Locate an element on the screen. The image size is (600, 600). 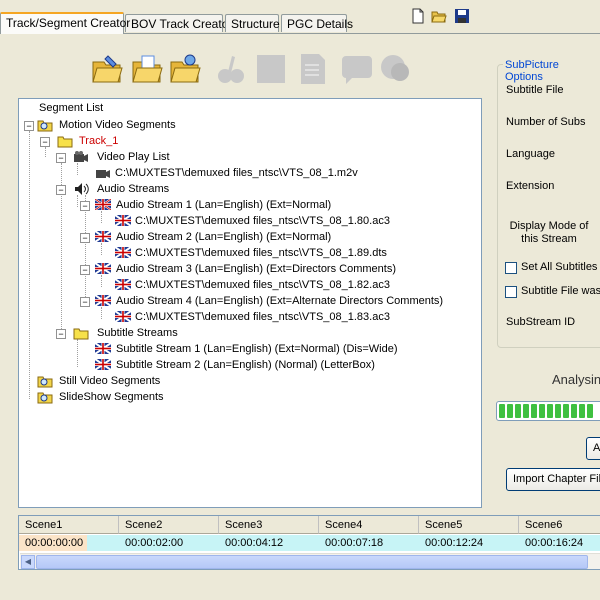
analysing-status: Analysin is located at coordinates (576, 379).